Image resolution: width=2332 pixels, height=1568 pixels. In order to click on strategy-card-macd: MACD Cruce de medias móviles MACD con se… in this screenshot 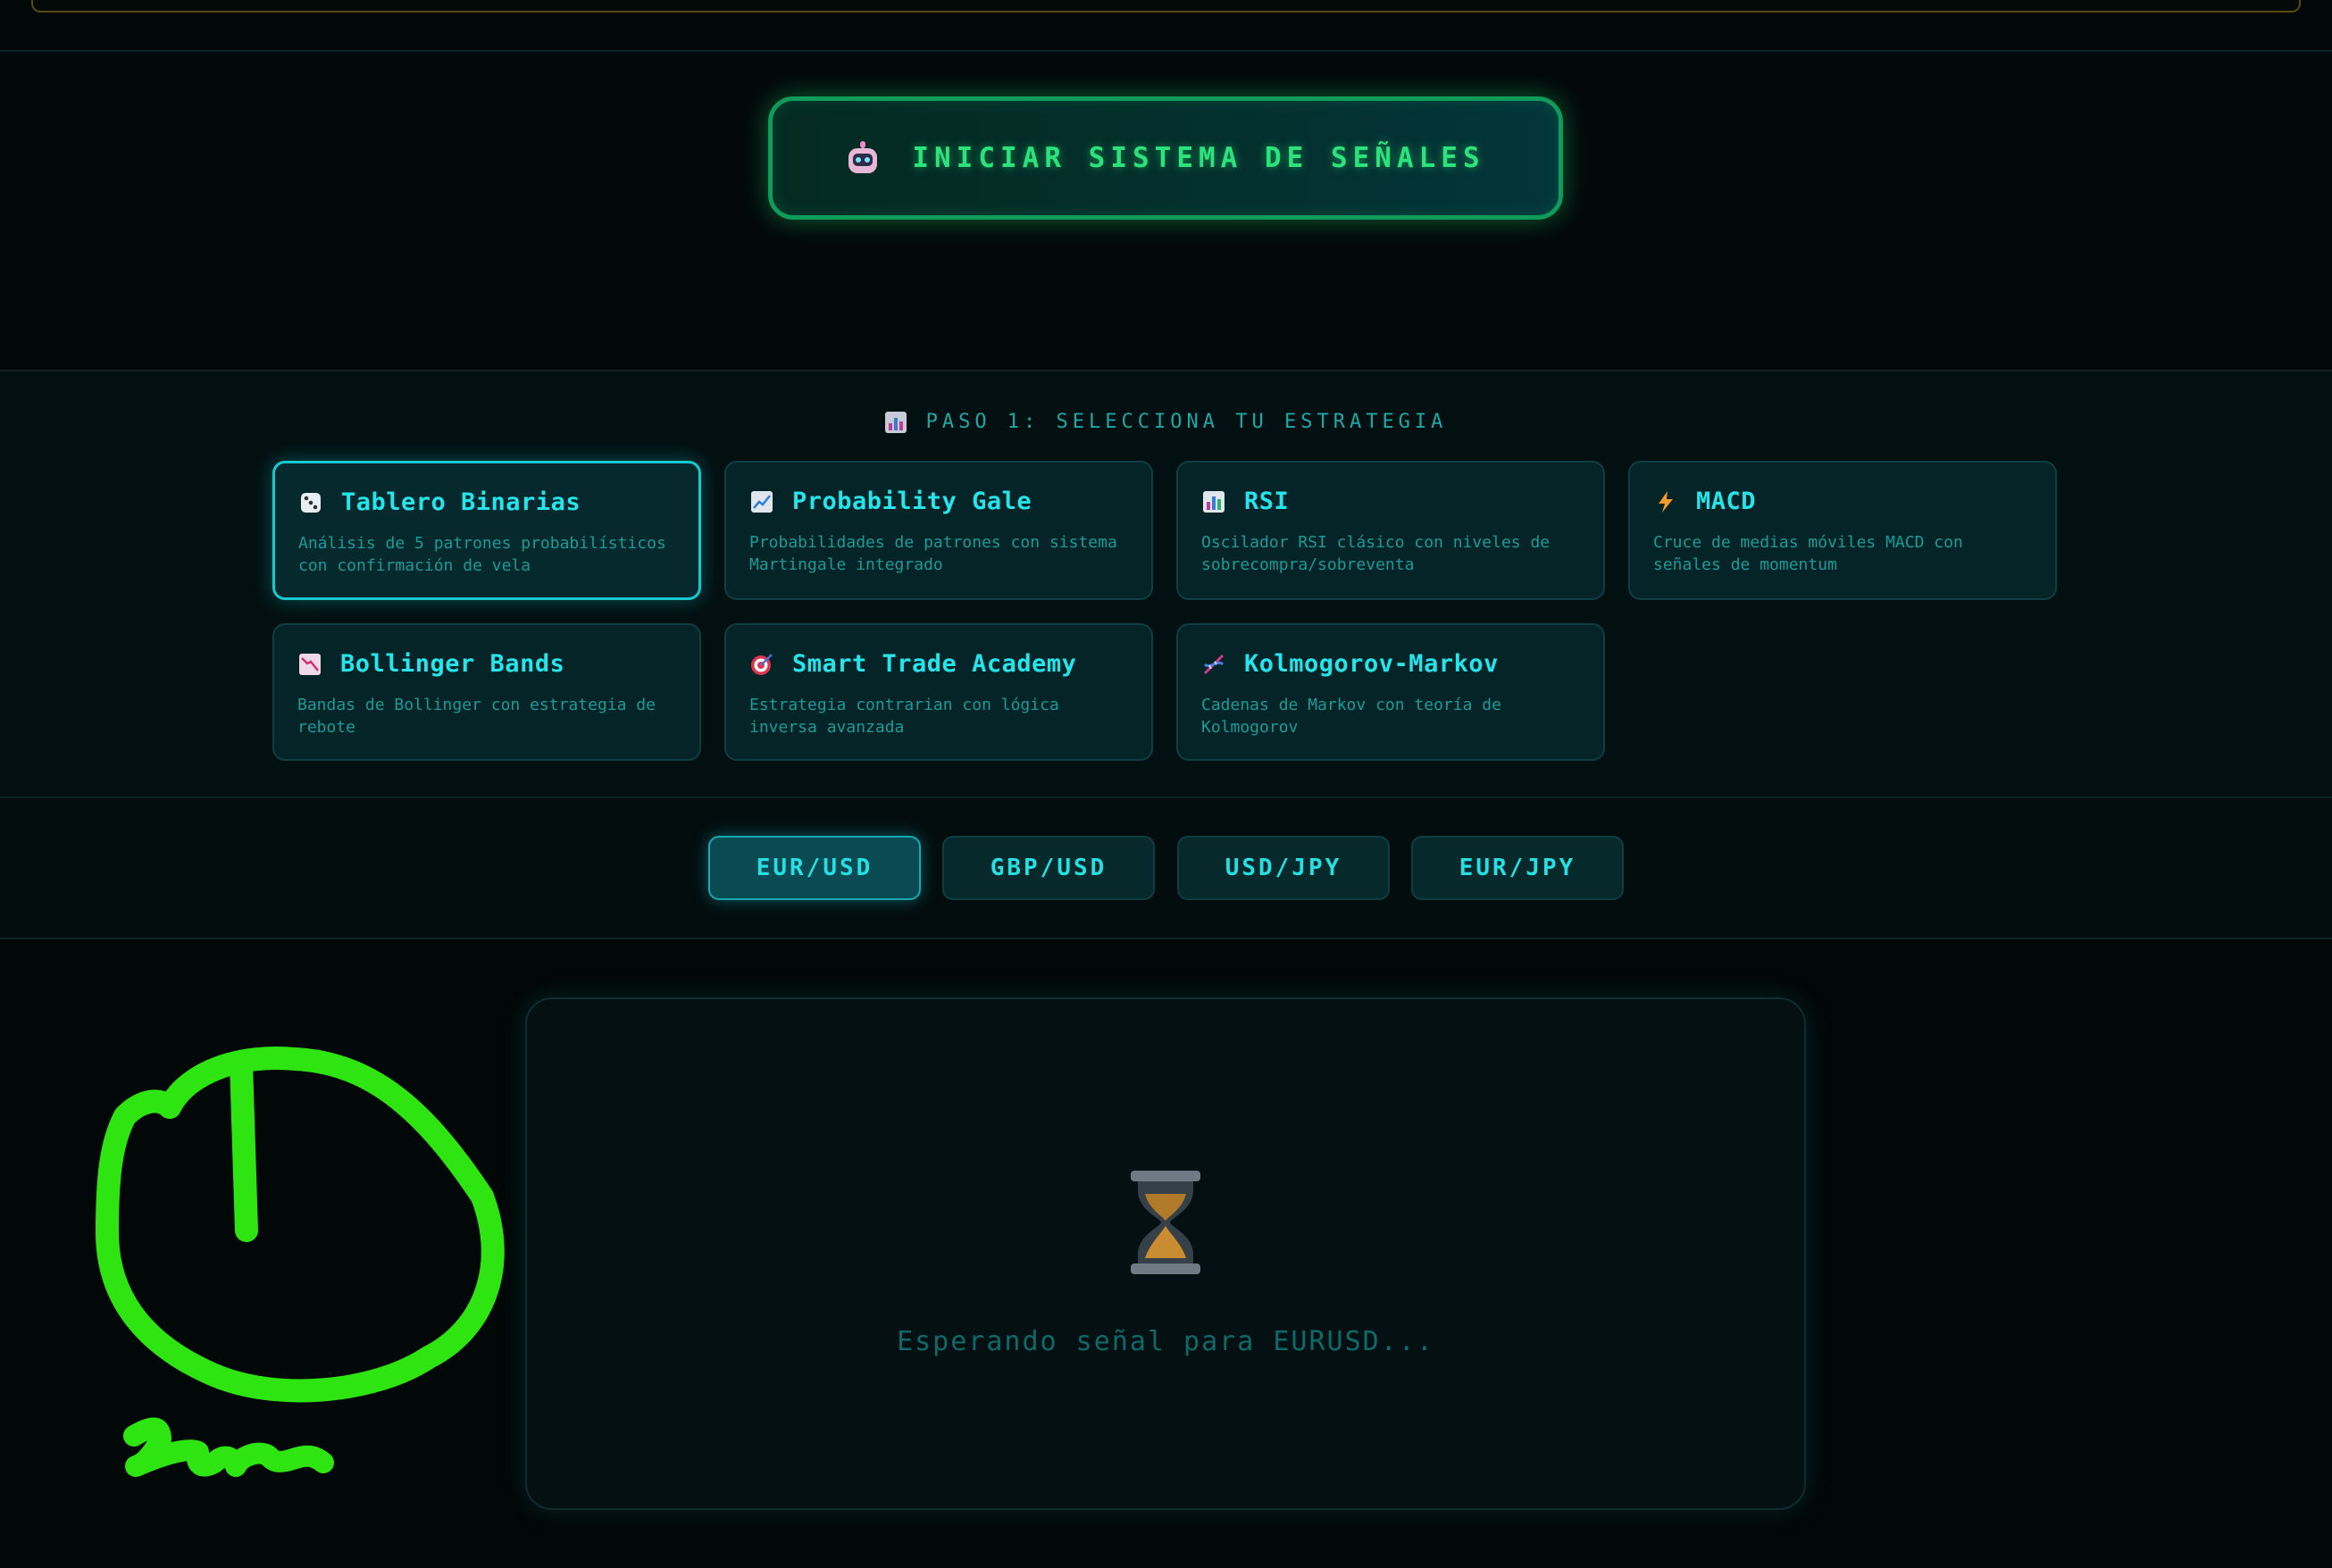, I will do `click(1842, 530)`.